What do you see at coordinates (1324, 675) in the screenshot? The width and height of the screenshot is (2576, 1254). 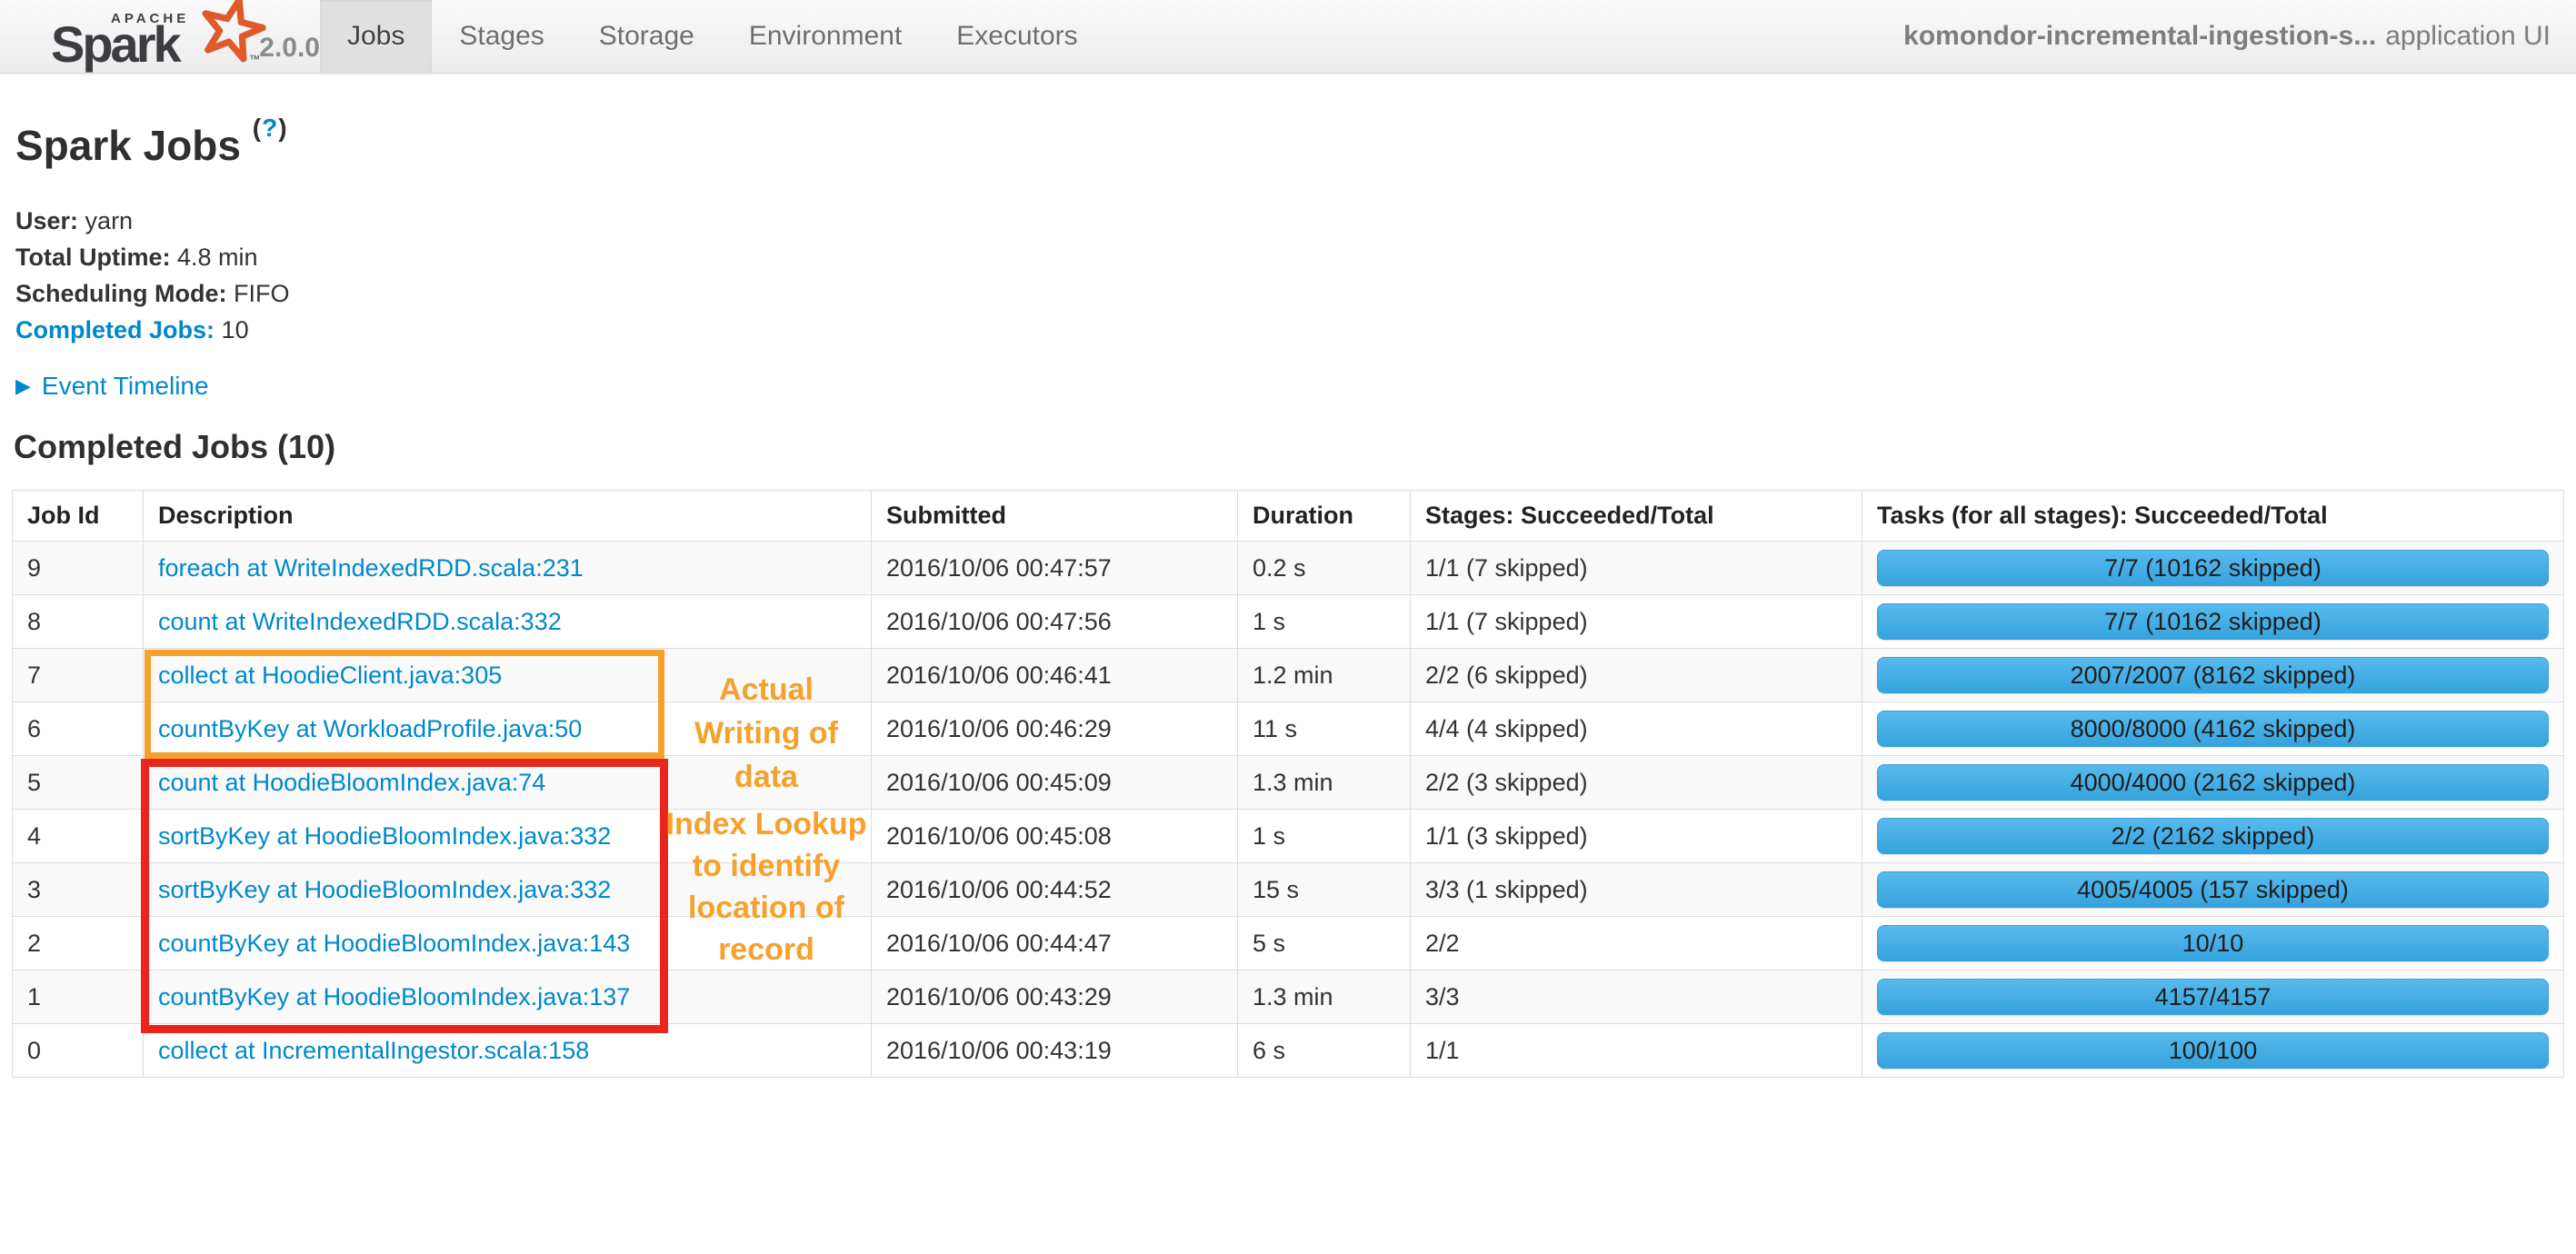 I see `duration-cell: 1.2 min` at bounding box center [1324, 675].